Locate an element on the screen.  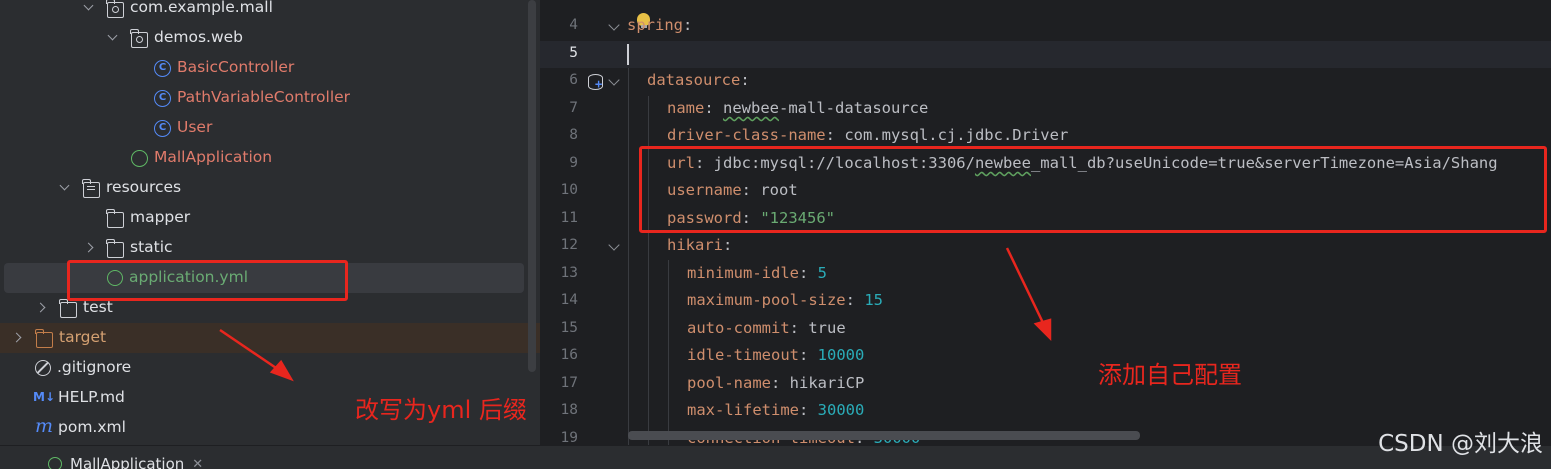
bottom-tool-bar is located at coordinates (775, 457).